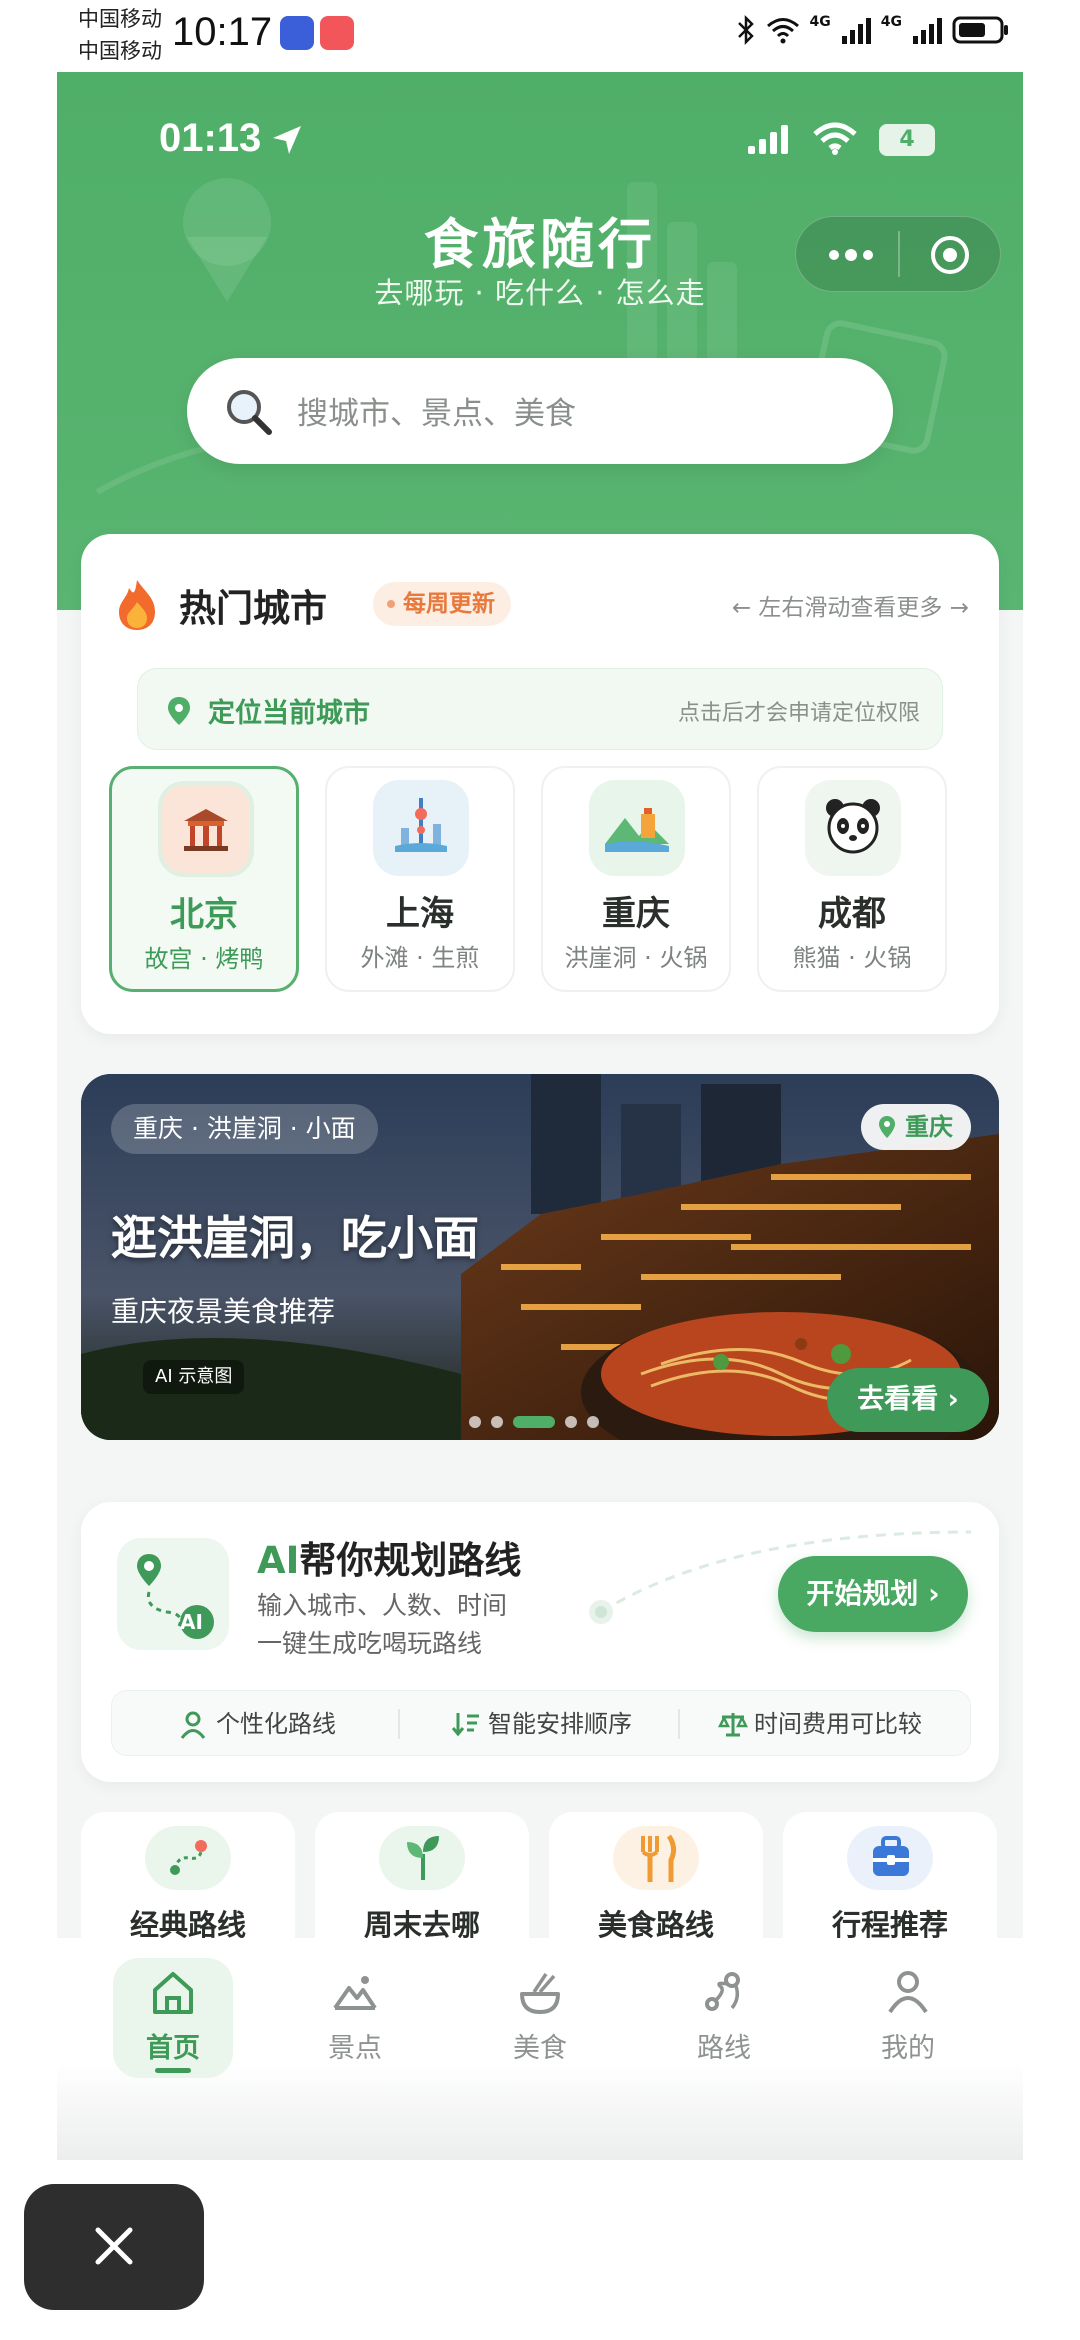 This screenshot has height=2340, width=1080. What do you see at coordinates (173, 1594) in the screenshot?
I see `ai-map-icon: AI` at bounding box center [173, 1594].